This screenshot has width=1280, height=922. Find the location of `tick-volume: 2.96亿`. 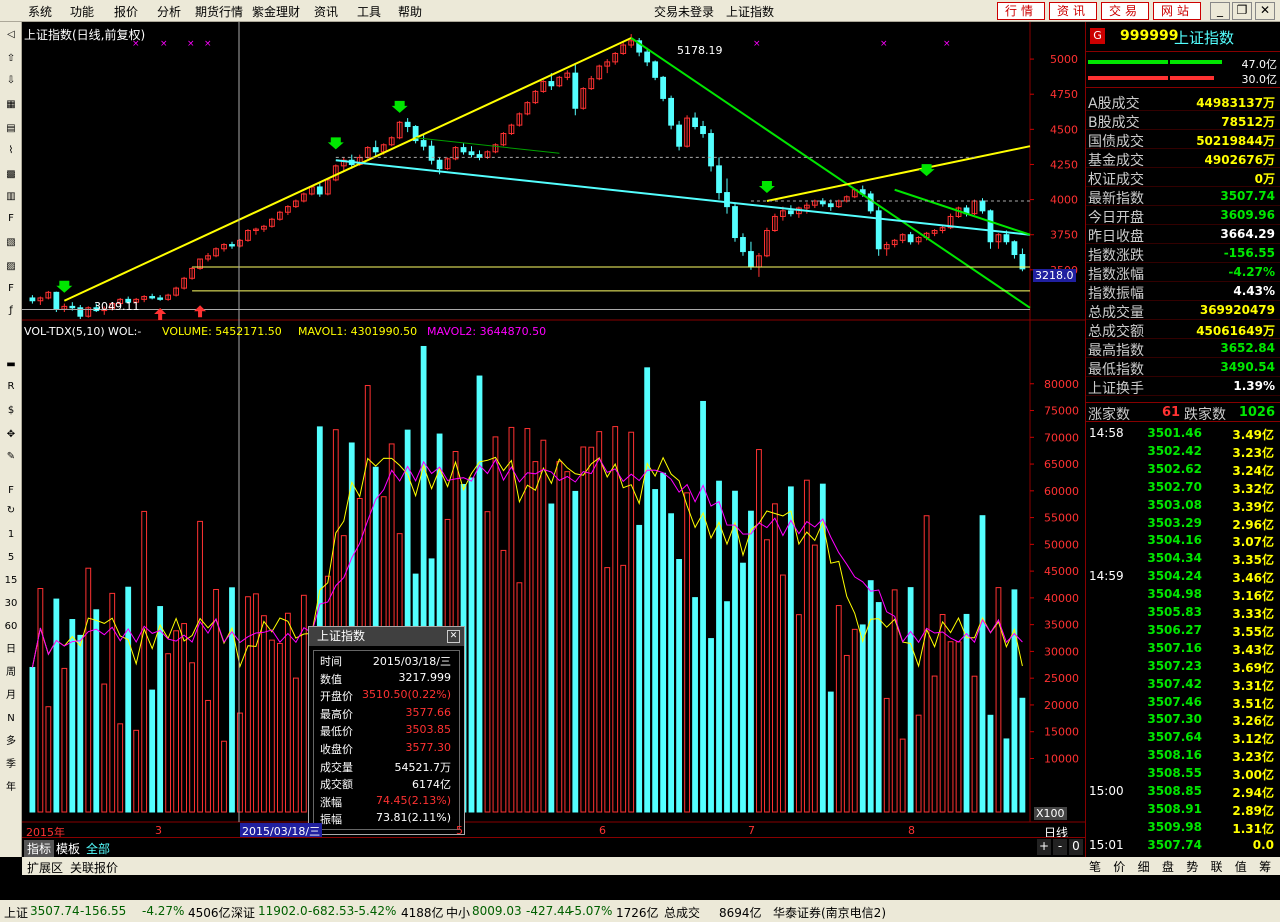

tick-volume: 2.96亿 is located at coordinates (1253, 524).